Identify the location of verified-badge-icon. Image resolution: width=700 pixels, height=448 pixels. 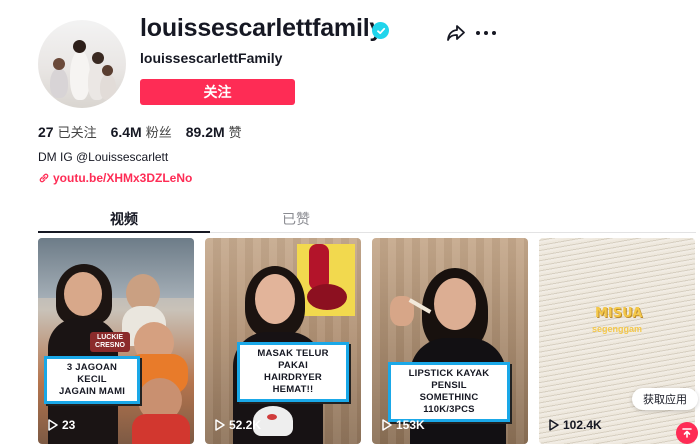
(380, 30).